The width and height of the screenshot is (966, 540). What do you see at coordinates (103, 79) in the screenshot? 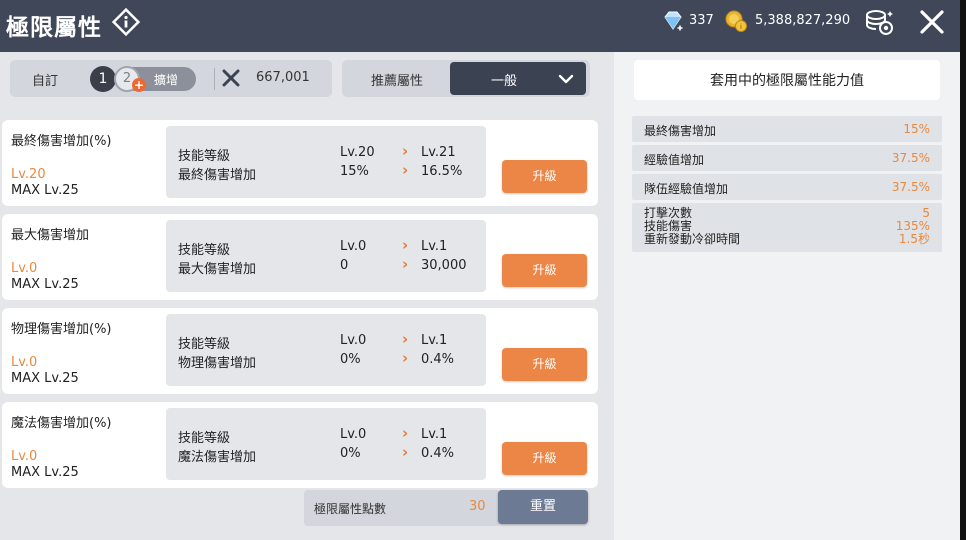
I see `preset-slot-1: 1` at bounding box center [103, 79].